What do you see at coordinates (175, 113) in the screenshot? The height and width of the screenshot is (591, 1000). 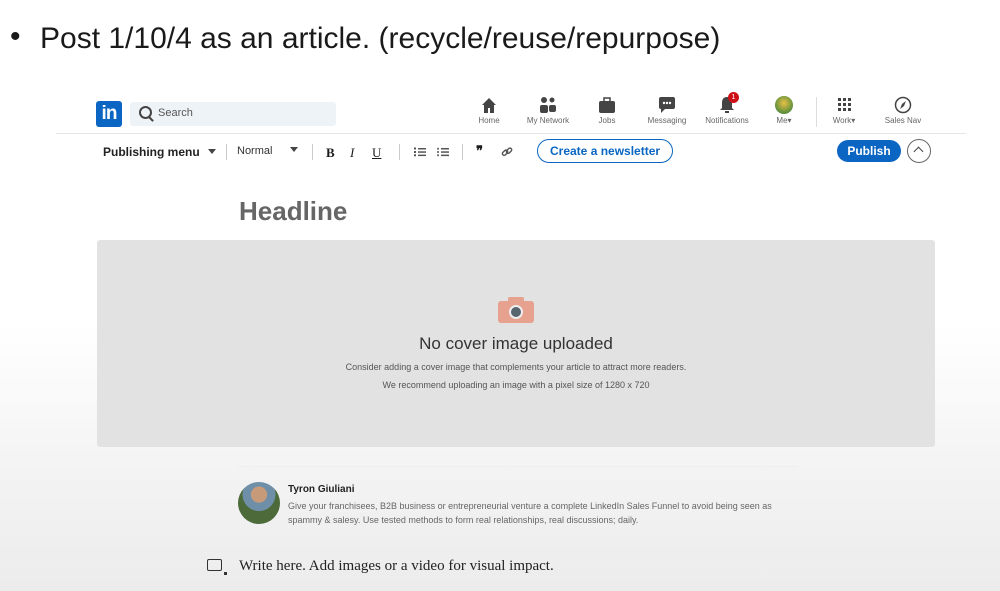 I see `search-placeholder: Search` at bounding box center [175, 113].